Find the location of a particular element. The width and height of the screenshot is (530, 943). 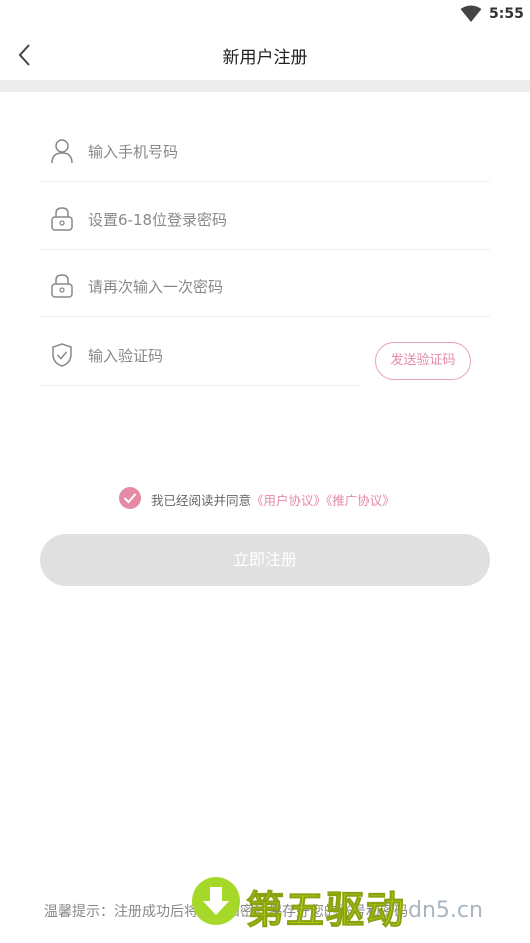

user-agreement-link: 《用户协议》 is located at coordinates (288, 500).